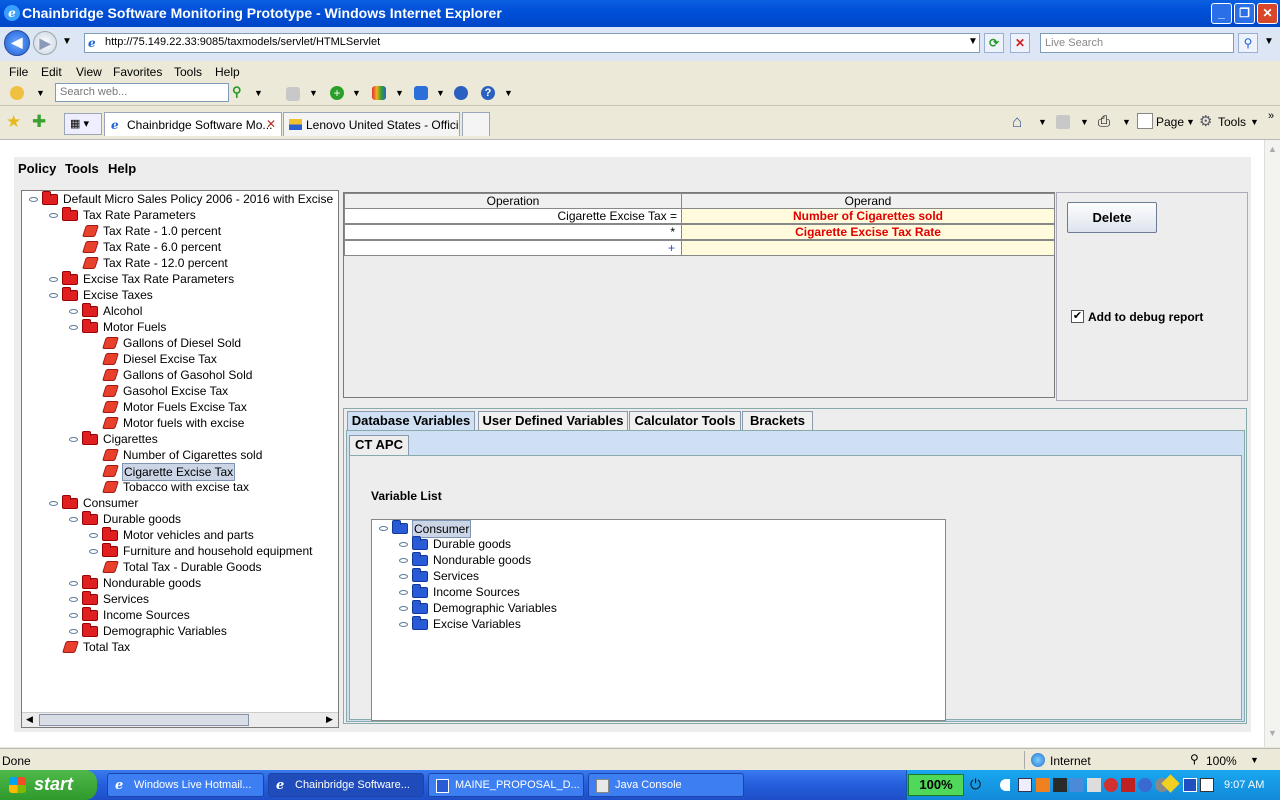 This screenshot has width=1280, height=800. I want to click on tab-brackets: Brackets, so click(777, 421).